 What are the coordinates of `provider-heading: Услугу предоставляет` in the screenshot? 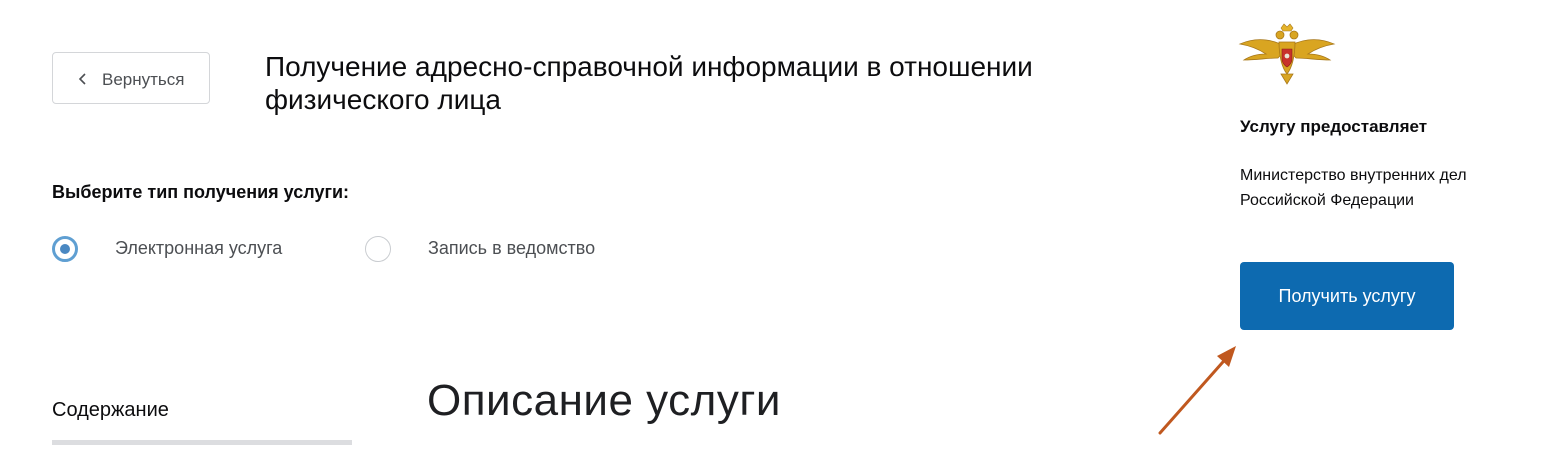 It's located at (1334, 126).